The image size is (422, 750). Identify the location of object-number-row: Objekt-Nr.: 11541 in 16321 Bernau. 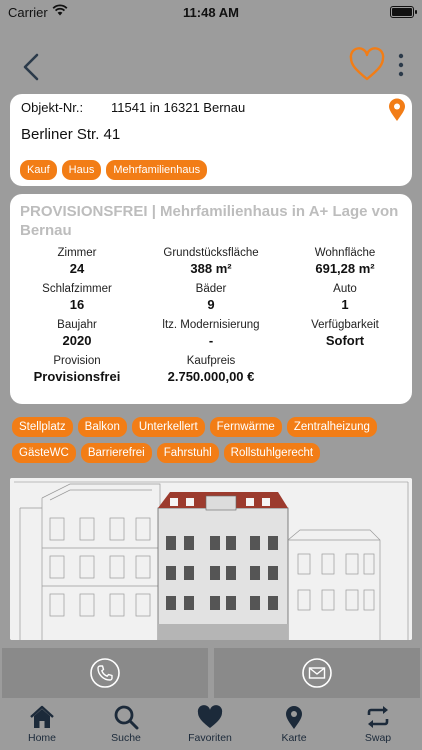
(133, 107).